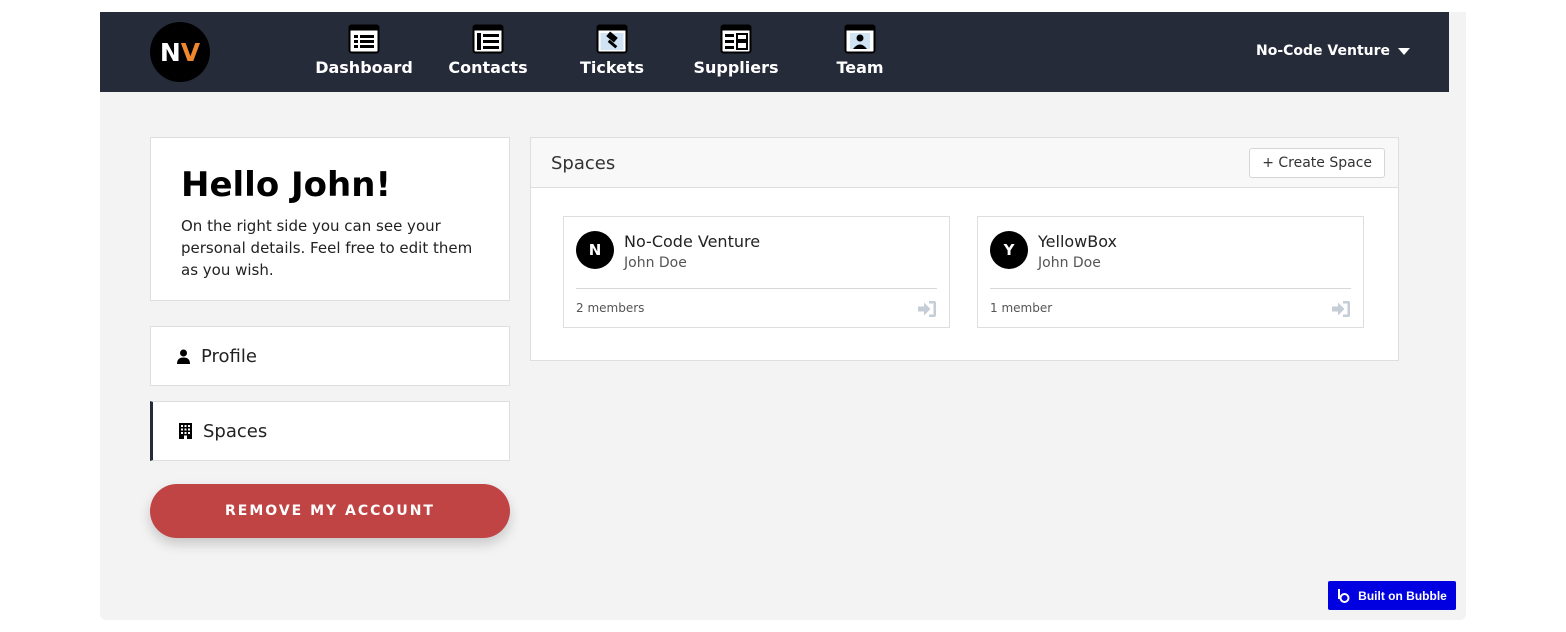 The width and height of the screenshot is (1566, 632). What do you see at coordinates (488, 39) in the screenshot?
I see `contacts-list-icon` at bounding box center [488, 39].